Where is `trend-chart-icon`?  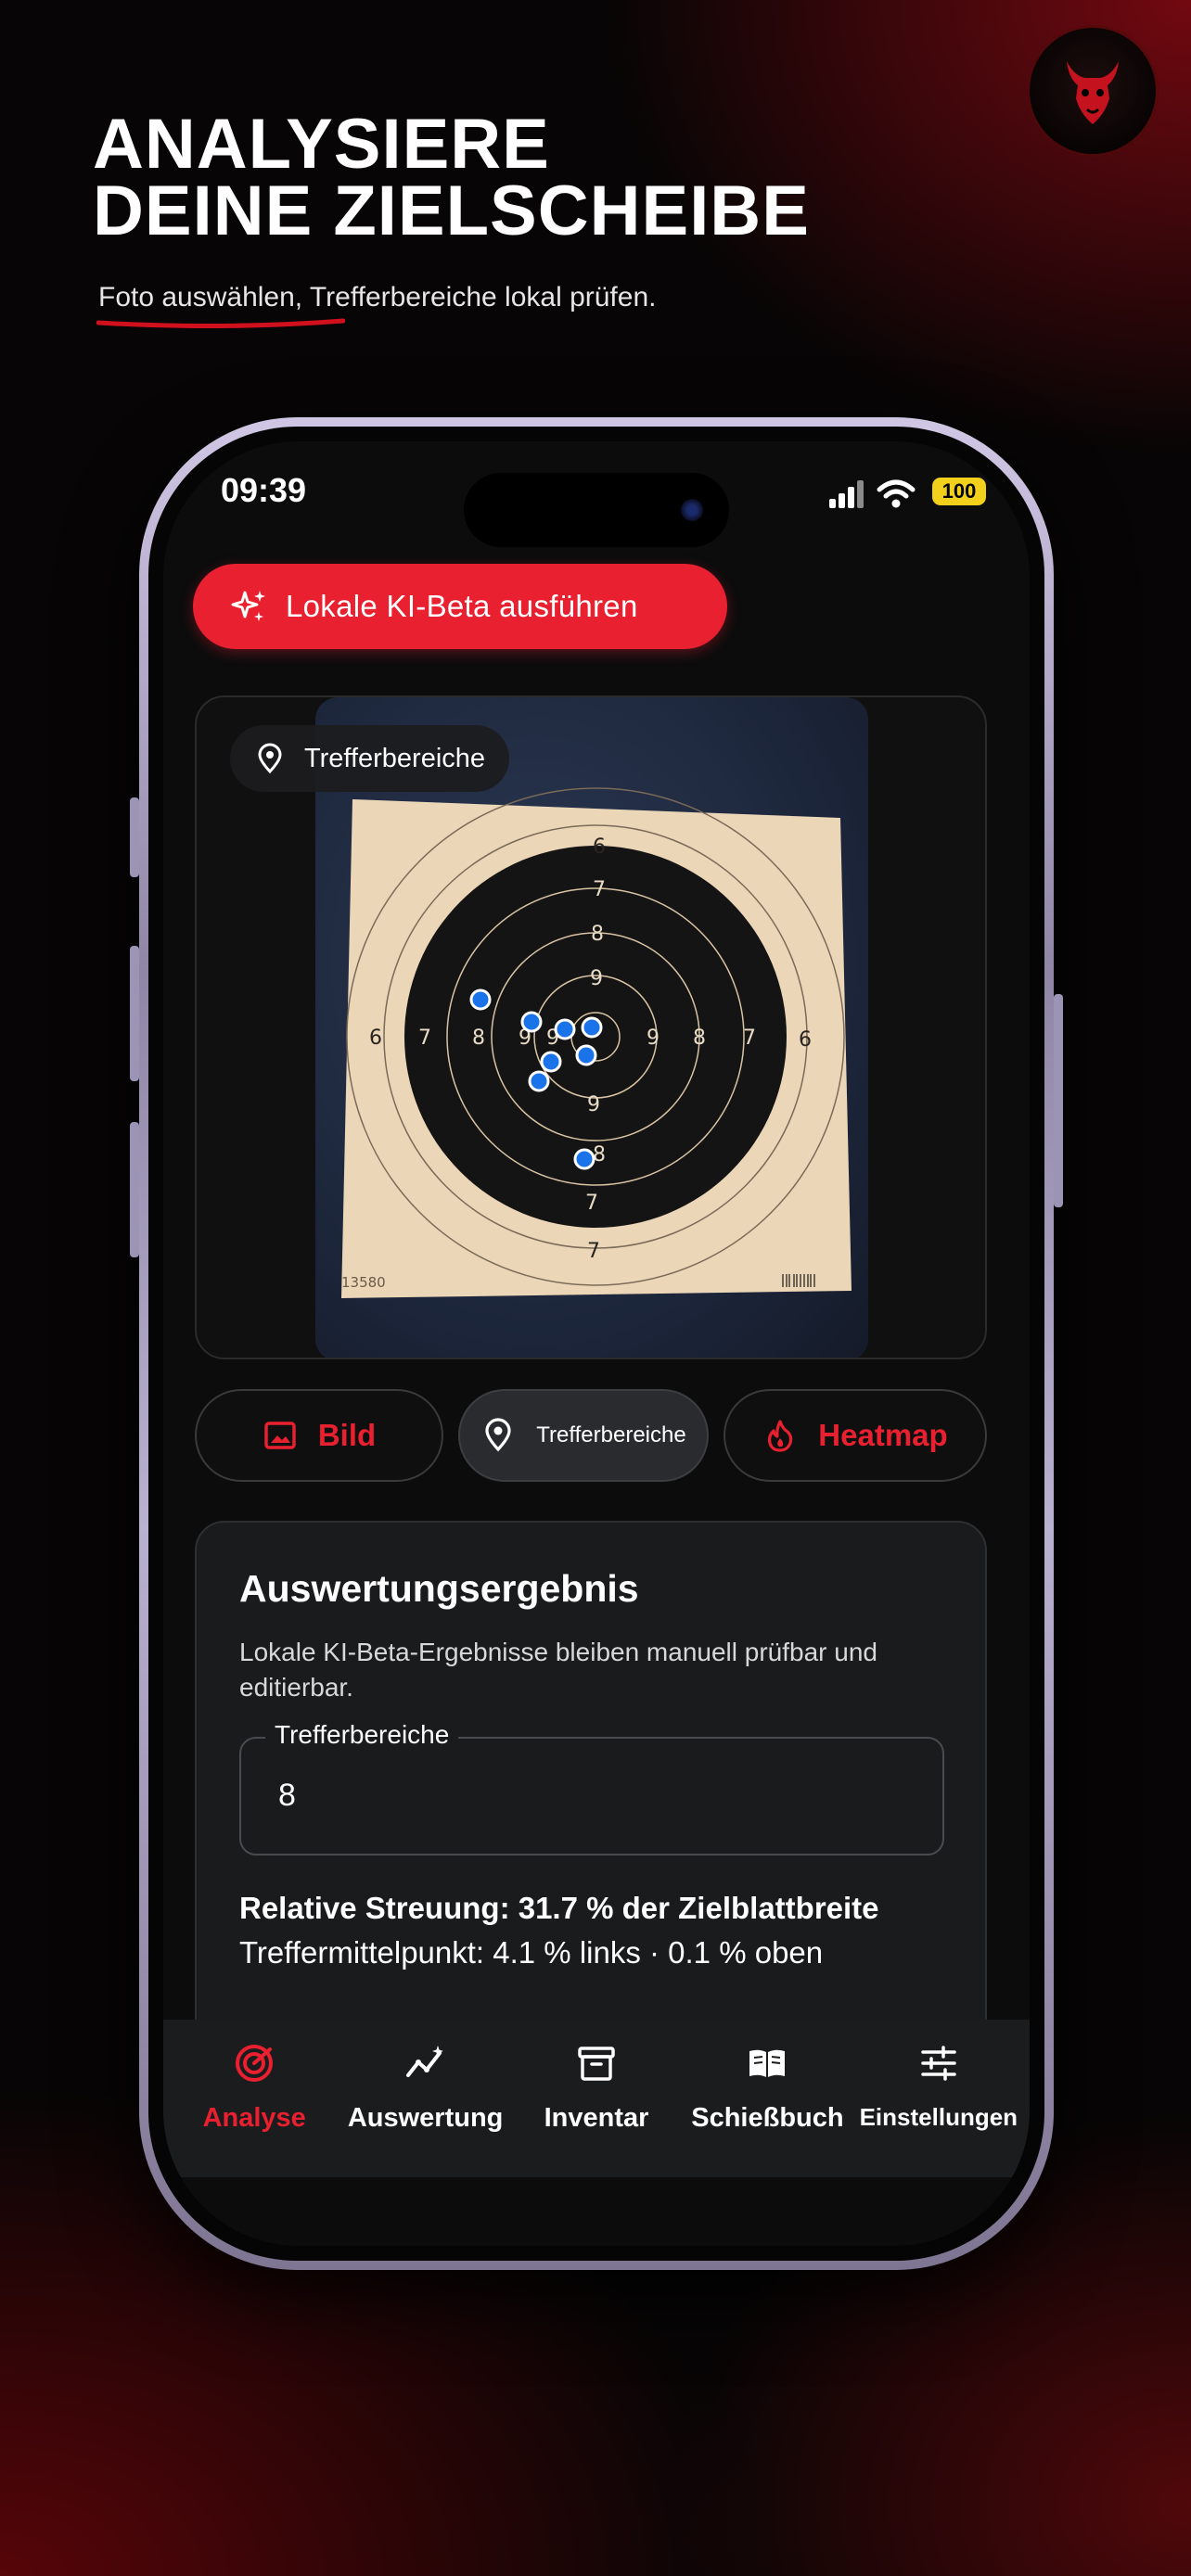
trend-chart-icon is located at coordinates (424, 2061).